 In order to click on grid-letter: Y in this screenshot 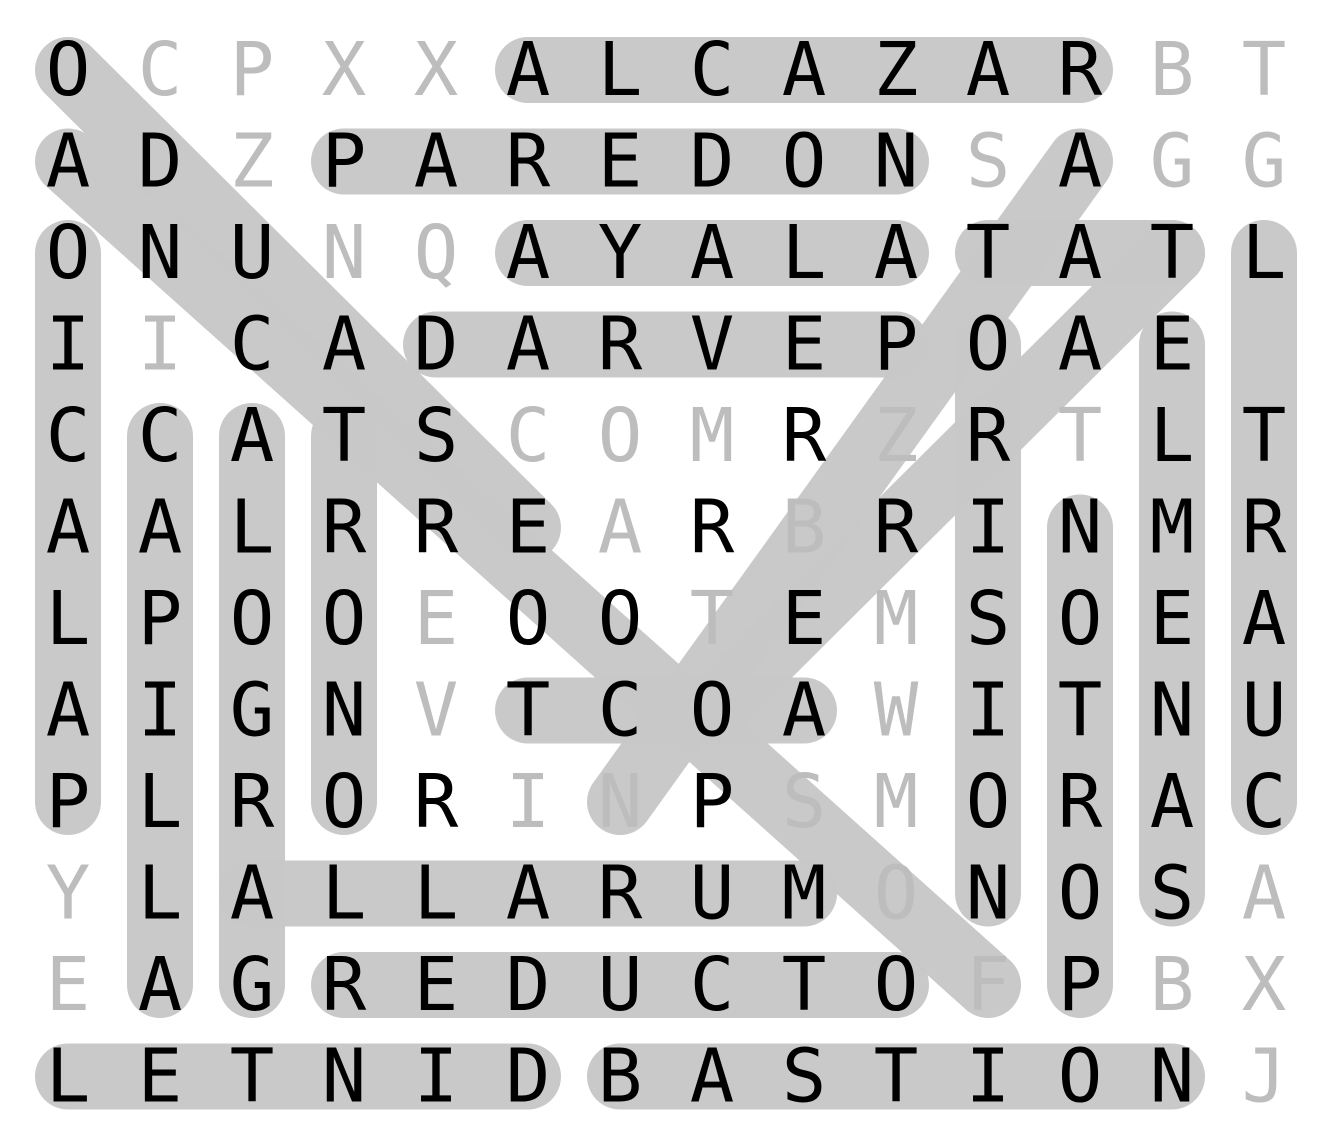, I will do `click(620, 253)`.